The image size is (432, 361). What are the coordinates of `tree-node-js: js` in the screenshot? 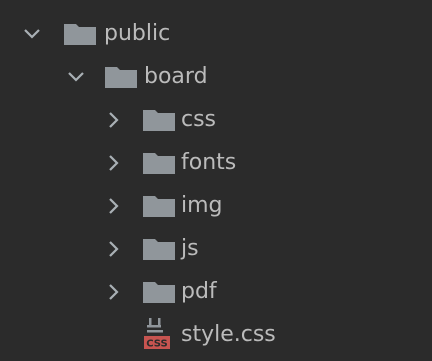 It's located at (216, 249).